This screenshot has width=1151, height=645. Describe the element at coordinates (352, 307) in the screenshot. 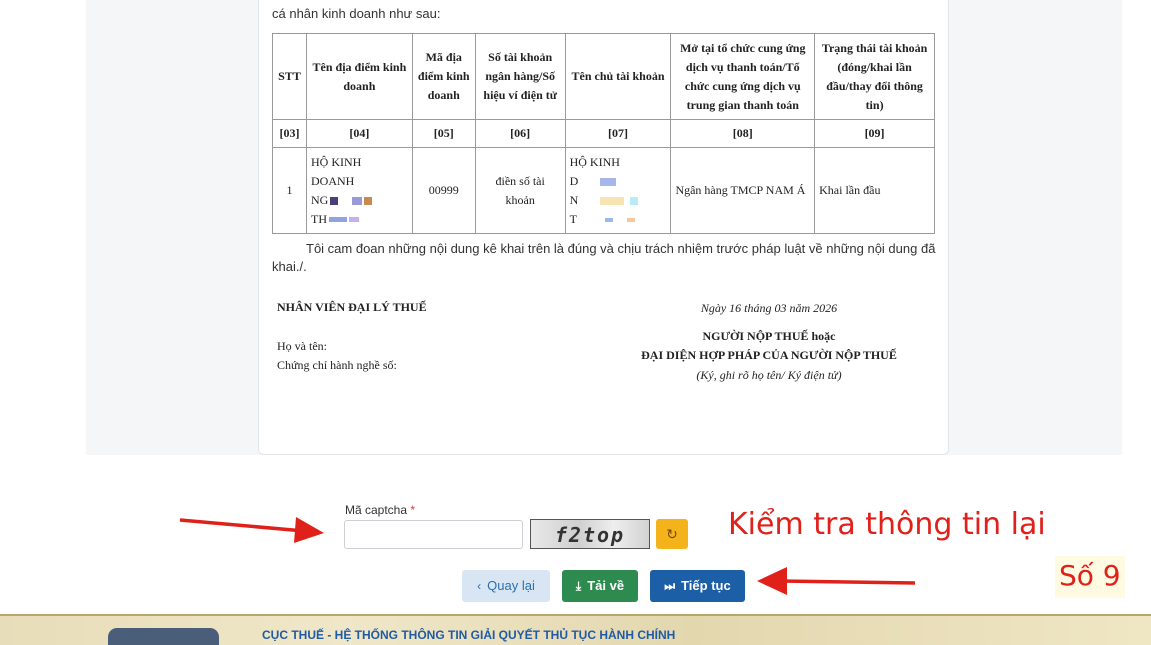

I see `tax-agent-title: NHÂN VIÊN ĐẠI LÝ THUẾ` at that location.